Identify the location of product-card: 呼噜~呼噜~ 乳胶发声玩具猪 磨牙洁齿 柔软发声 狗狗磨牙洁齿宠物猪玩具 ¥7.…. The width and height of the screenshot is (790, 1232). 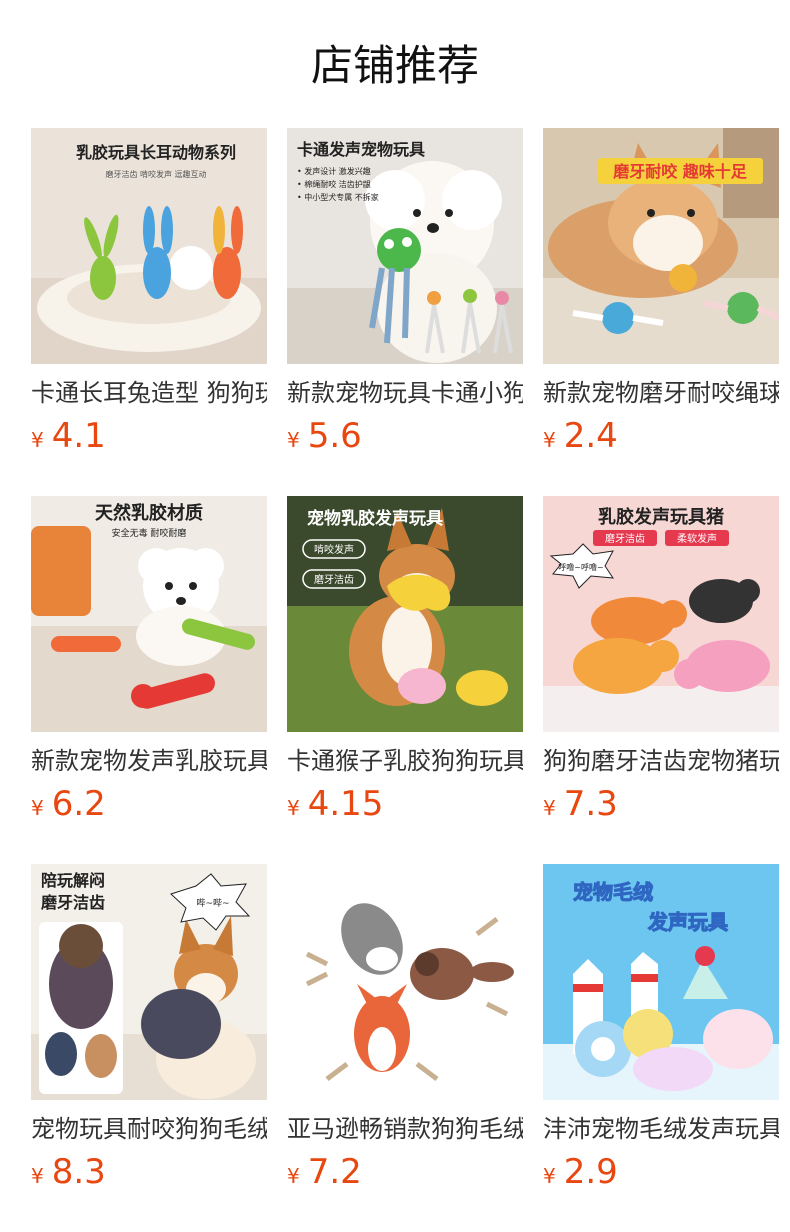
(661, 661).